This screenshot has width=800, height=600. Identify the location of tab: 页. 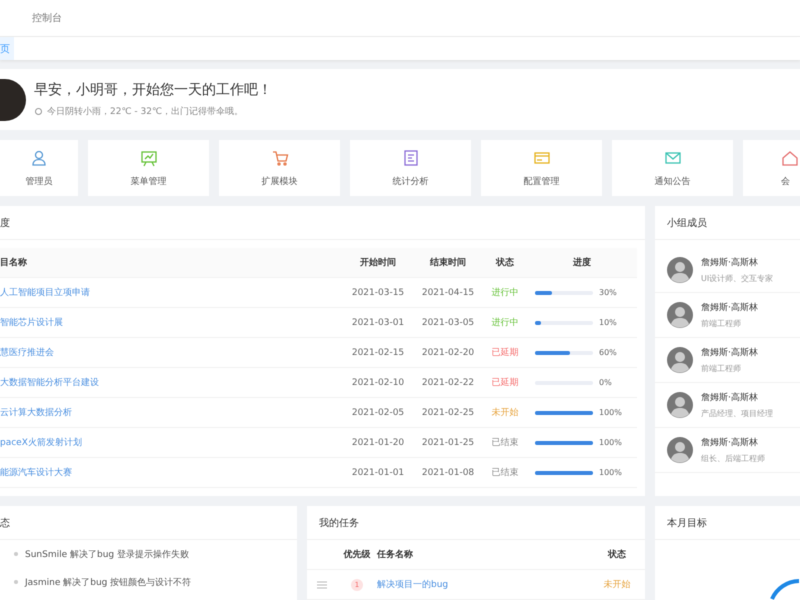
(7, 48).